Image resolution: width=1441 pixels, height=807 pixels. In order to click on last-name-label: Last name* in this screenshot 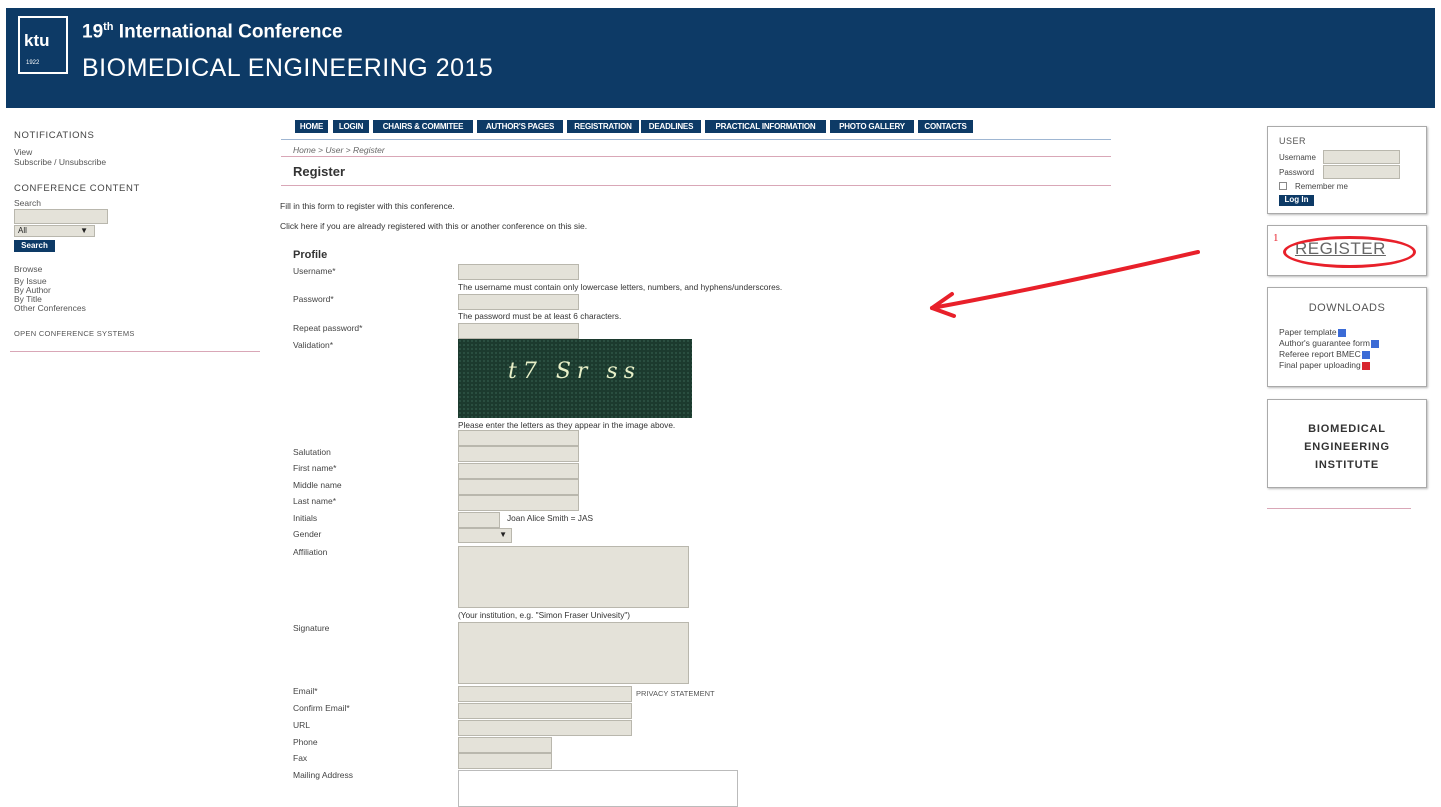, I will do `click(314, 501)`.